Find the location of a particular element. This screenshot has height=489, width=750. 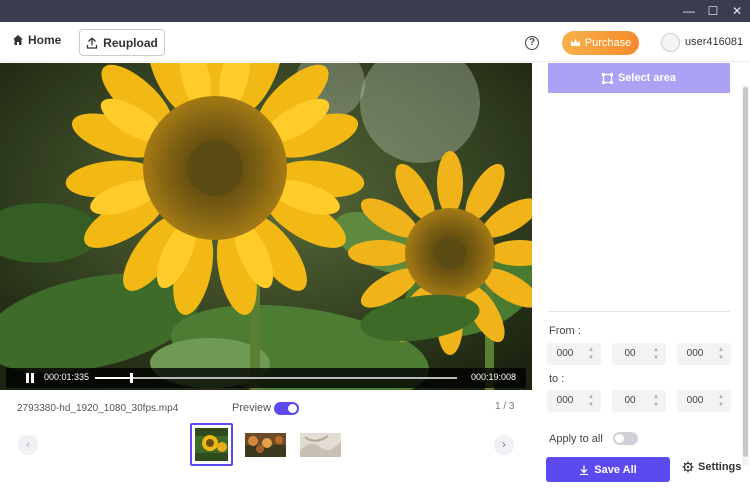

to-seconds-stepper: 00 ▲ ▼ is located at coordinates (639, 401).